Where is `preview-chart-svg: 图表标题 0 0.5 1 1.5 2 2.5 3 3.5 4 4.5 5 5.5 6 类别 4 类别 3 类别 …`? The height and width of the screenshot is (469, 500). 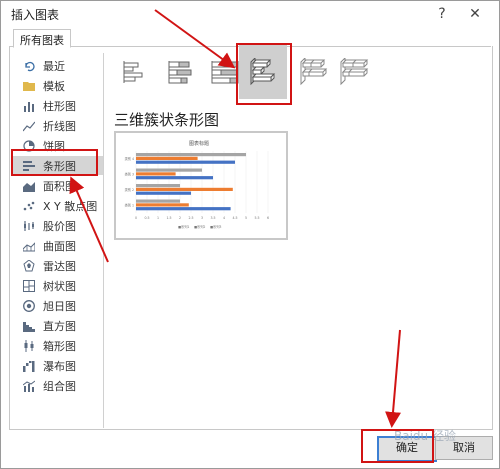
preview-chart-svg: 图表标题 0 0.5 1 1.5 2 2.5 3 3.5 4 4.5 5 5.5 6 类别 4 类别 3 类别 … is located at coordinates (197, 184).